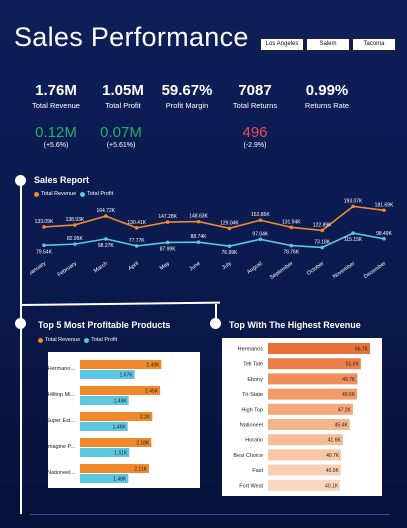  I want to click on top-products-legend: Total Revenue Total Profit, so click(77, 340).